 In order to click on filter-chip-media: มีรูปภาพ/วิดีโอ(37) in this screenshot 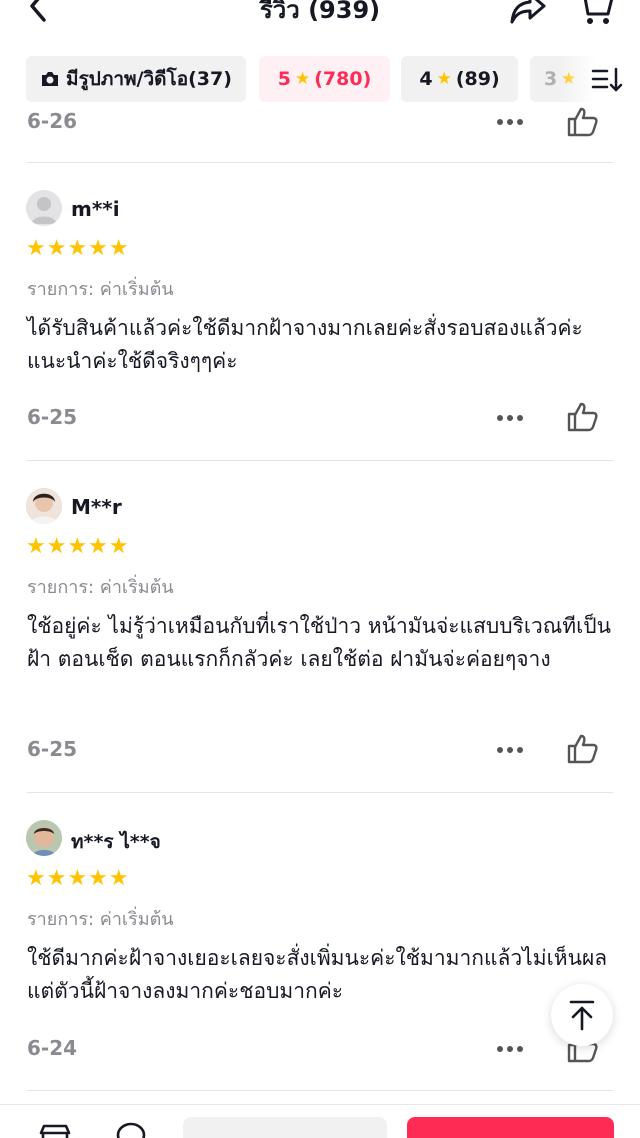, I will do `click(136, 79)`.